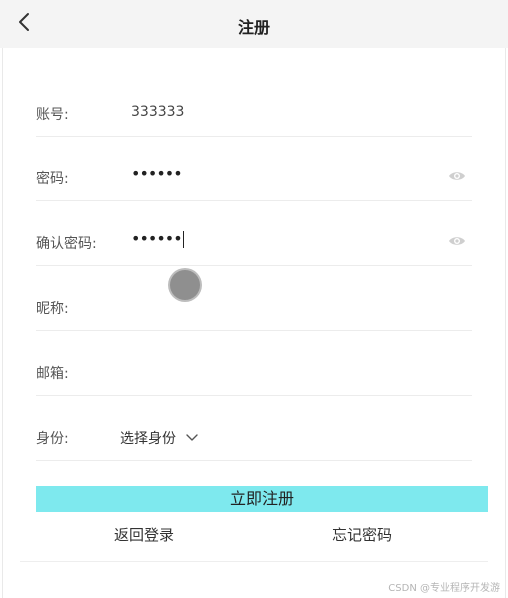 The height and width of the screenshot is (598, 508). What do you see at coordinates (66, 244) in the screenshot?
I see `confirm-password-label: 确认密码:` at bounding box center [66, 244].